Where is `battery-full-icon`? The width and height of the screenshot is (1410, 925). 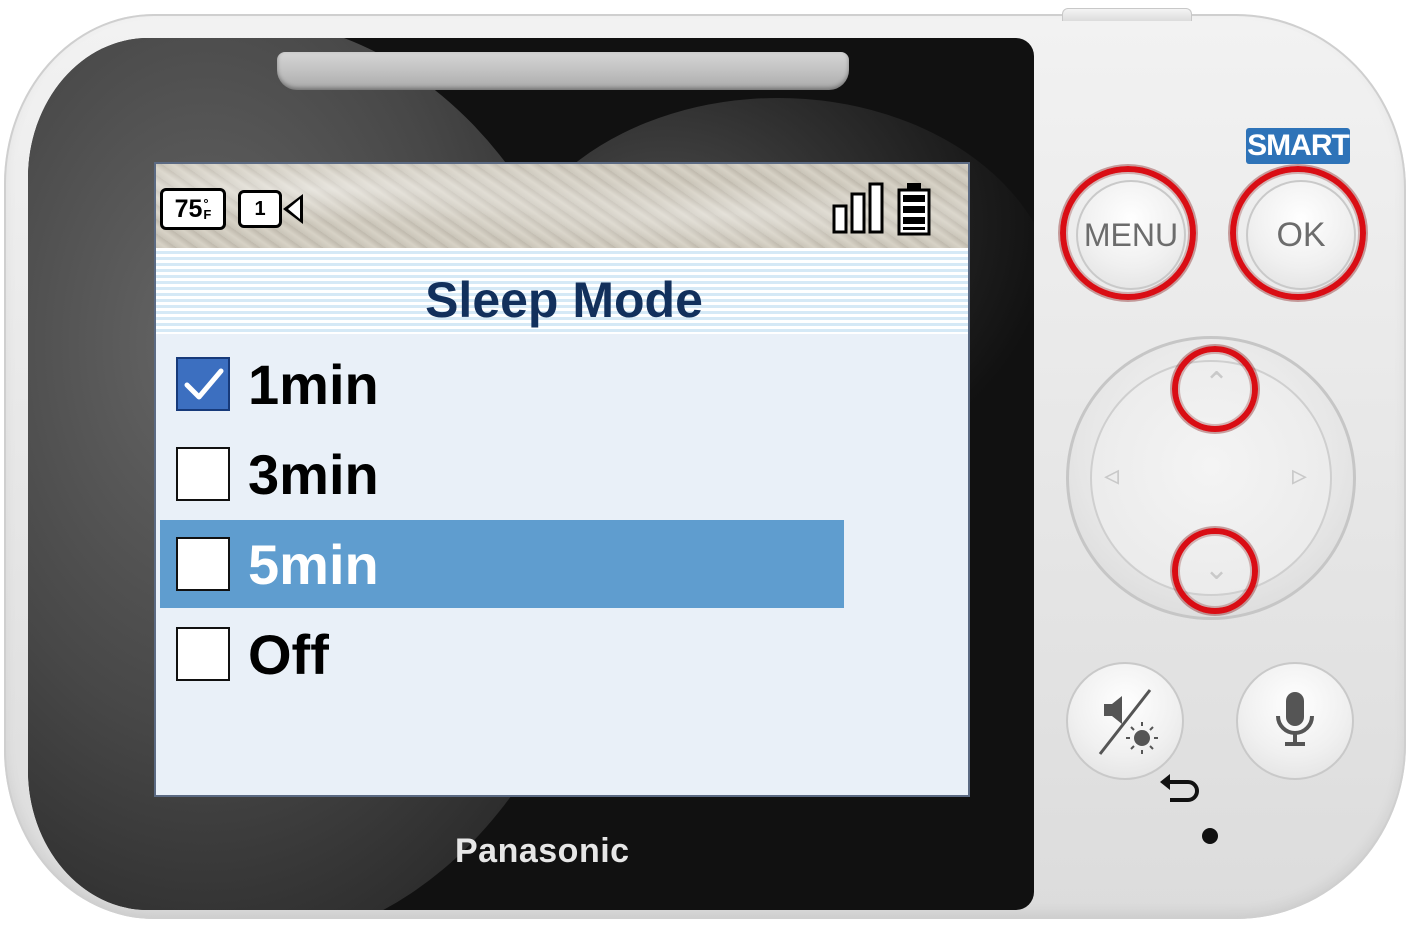 battery-full-icon is located at coordinates (914, 209).